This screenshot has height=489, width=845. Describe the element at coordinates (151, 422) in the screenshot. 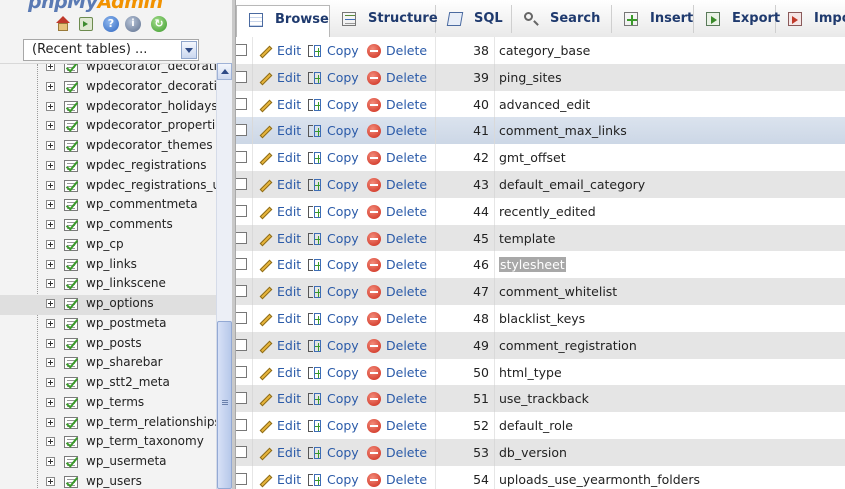

I see `table-name: wp_term_relationships` at that location.